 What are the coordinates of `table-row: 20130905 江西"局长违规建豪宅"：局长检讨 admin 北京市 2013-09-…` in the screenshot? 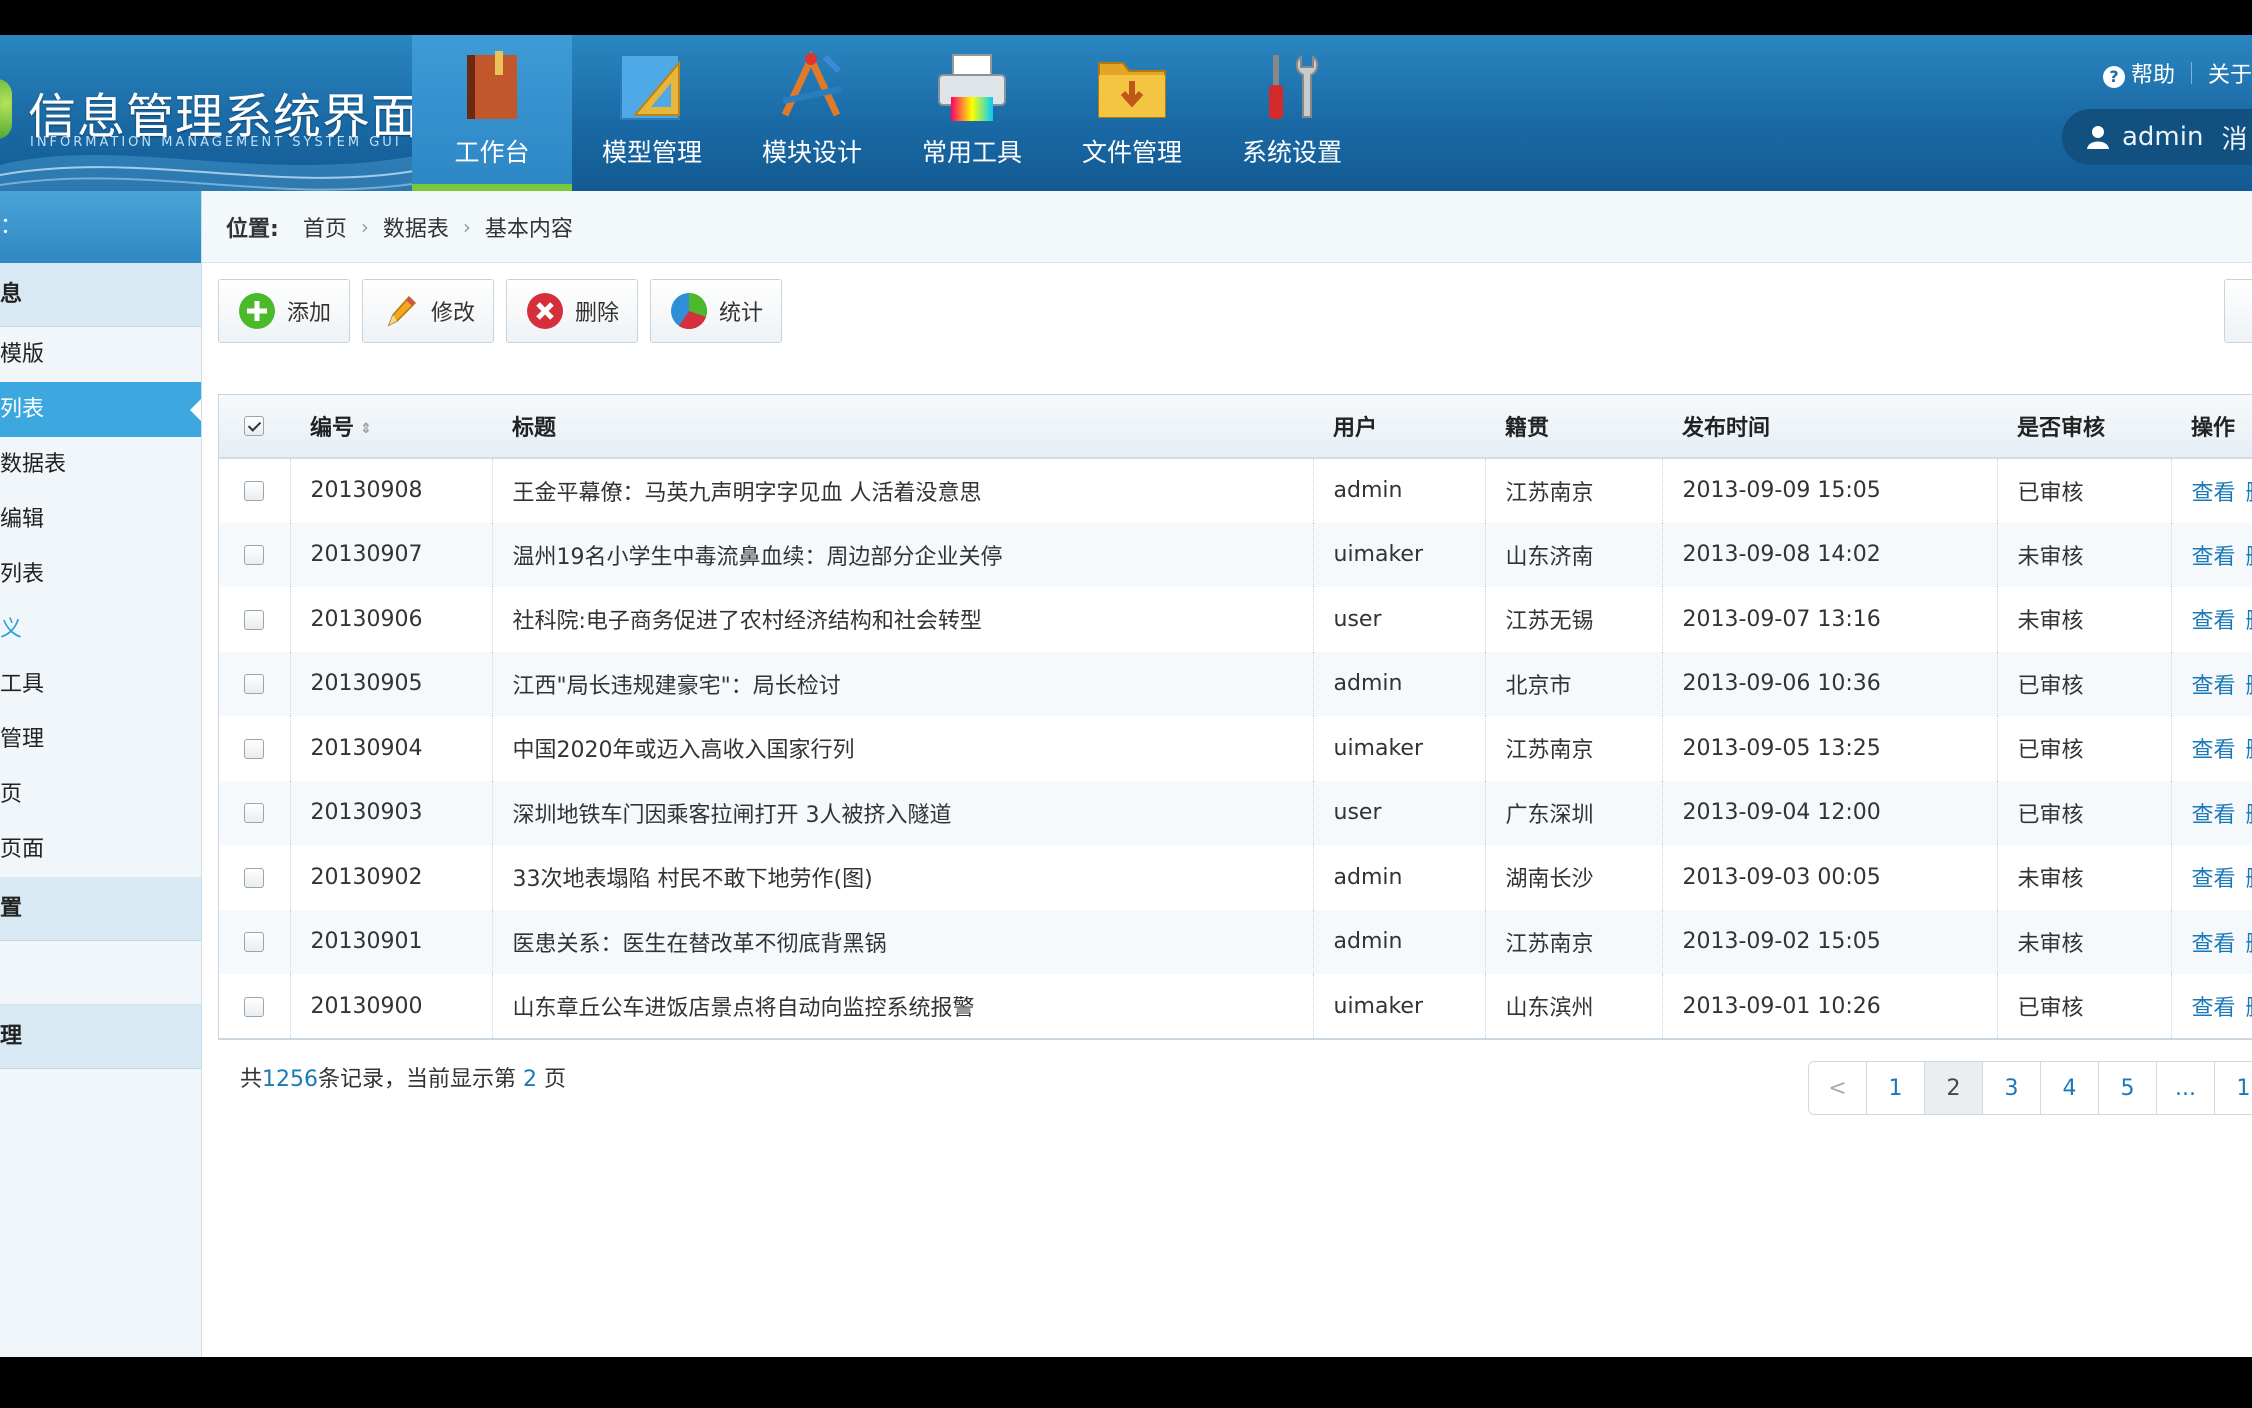 It's located at (1235, 683).